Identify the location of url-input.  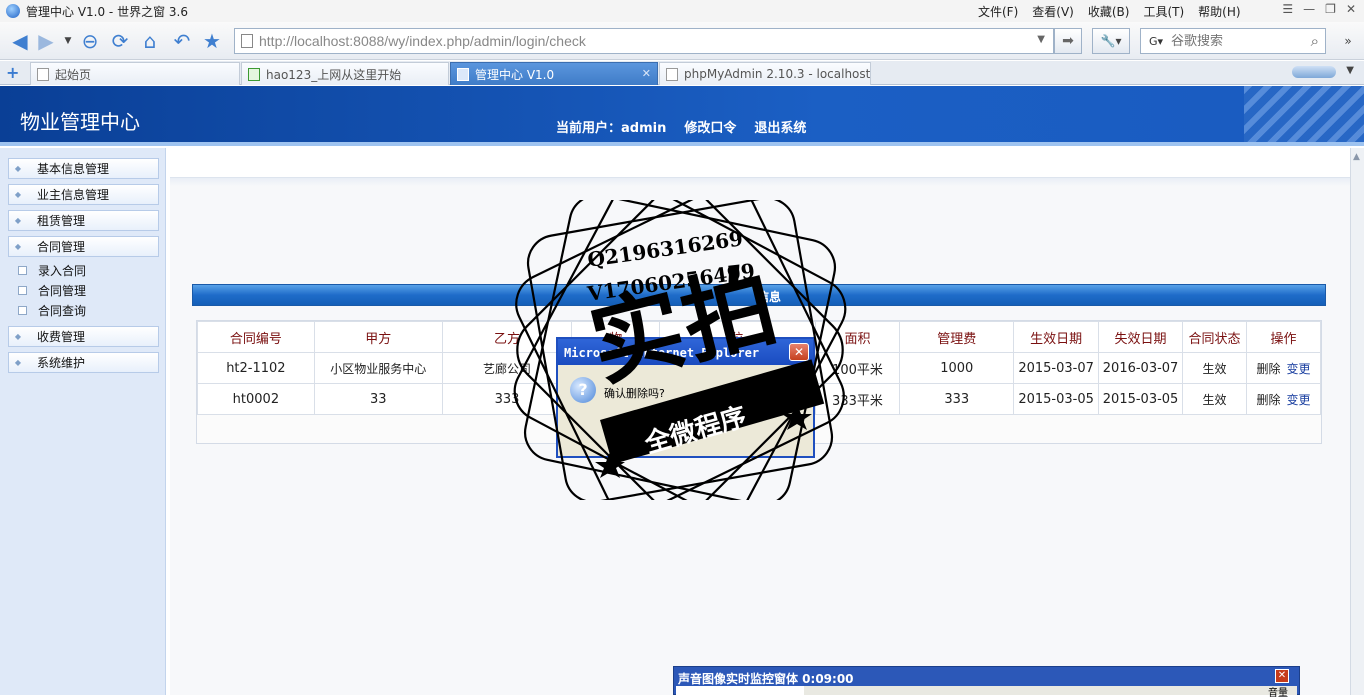
(639, 41).